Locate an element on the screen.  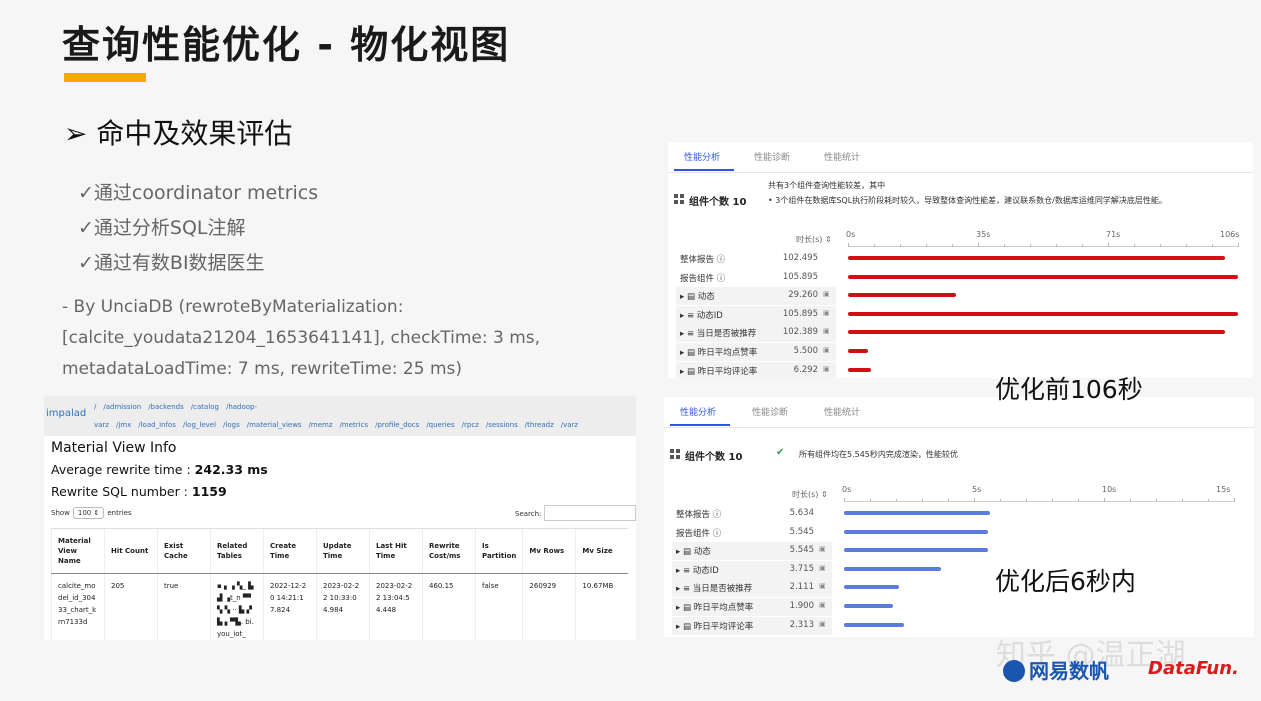
column-header: Related Tables is located at coordinates (237, 551).